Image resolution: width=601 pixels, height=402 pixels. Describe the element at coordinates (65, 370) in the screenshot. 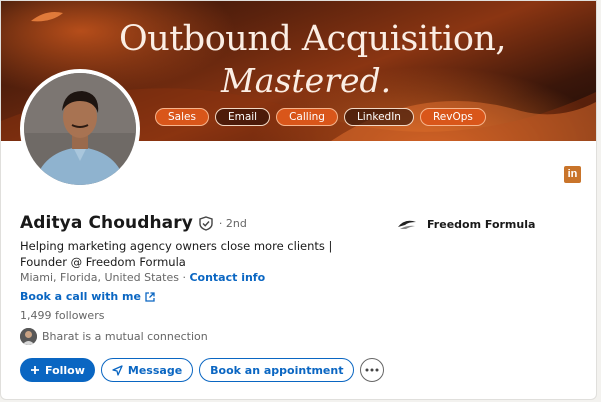

I see `follow-button-label: Follow` at that location.